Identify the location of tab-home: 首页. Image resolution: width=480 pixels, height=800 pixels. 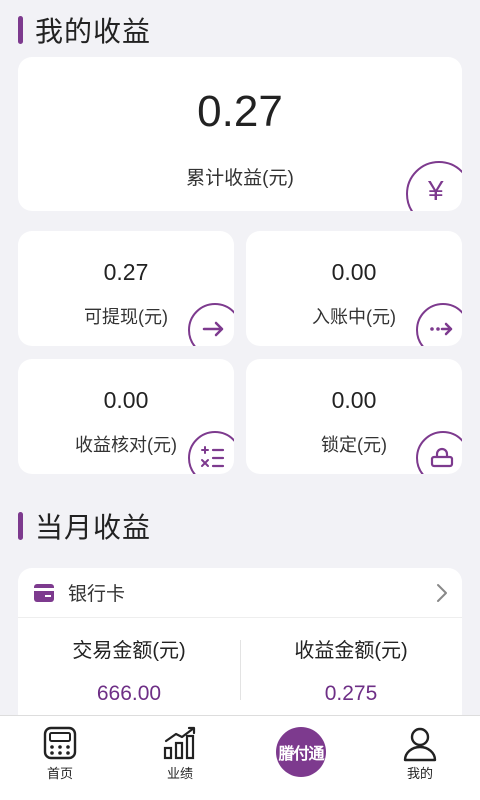
(60, 758).